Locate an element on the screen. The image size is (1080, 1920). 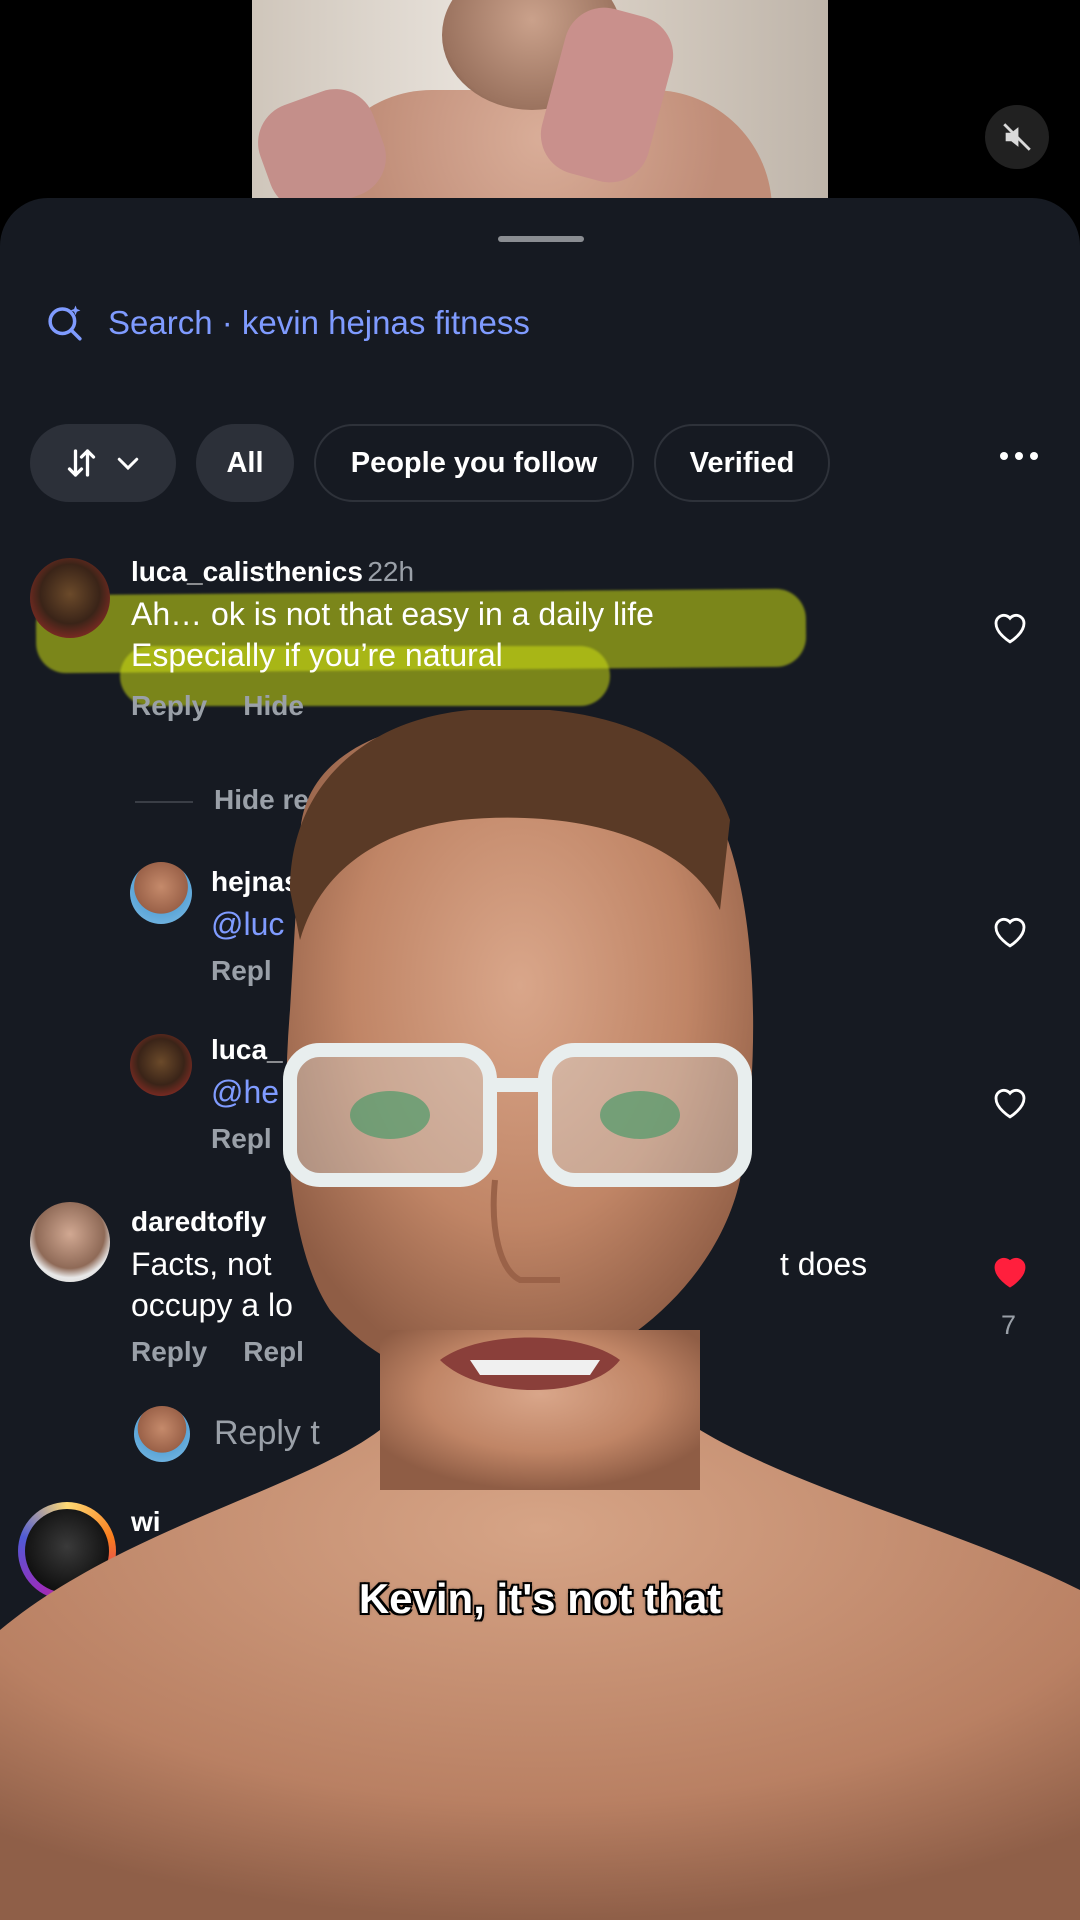
comment-search-bar: Search · kevin hejnas fitness is located at coordinates (287, 323).